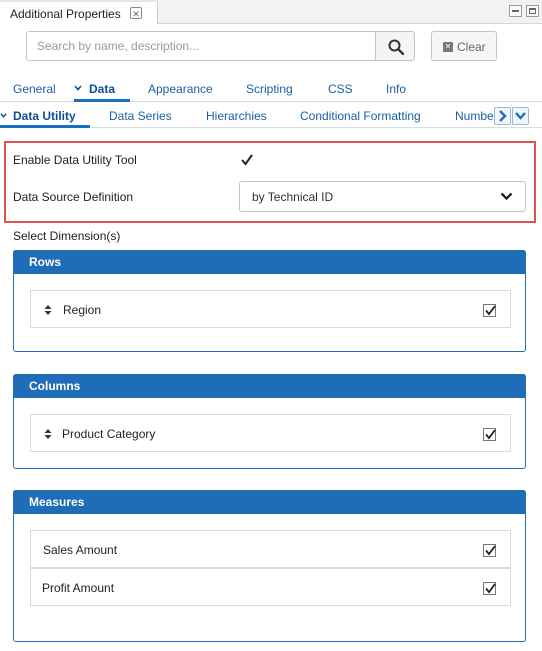 The height and width of the screenshot is (651, 542). I want to click on enable-data-utility-checkbox, so click(246, 159).